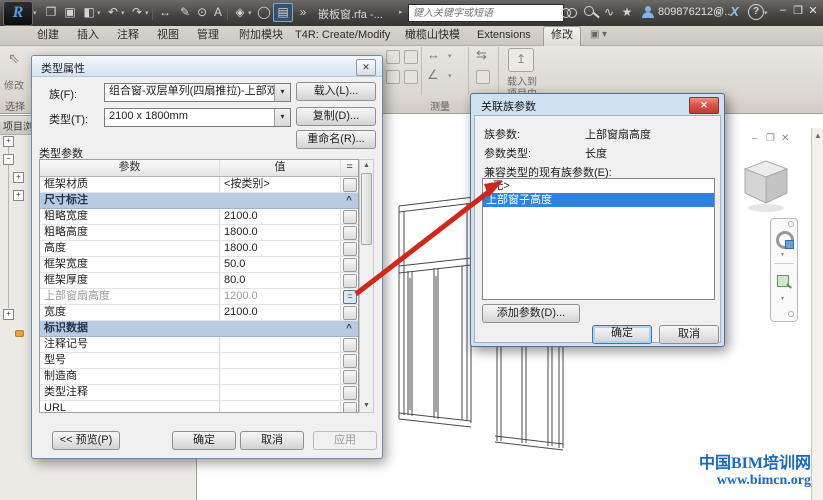  Describe the element at coordinates (393, 57) in the screenshot. I see `clipboard-icon` at that location.